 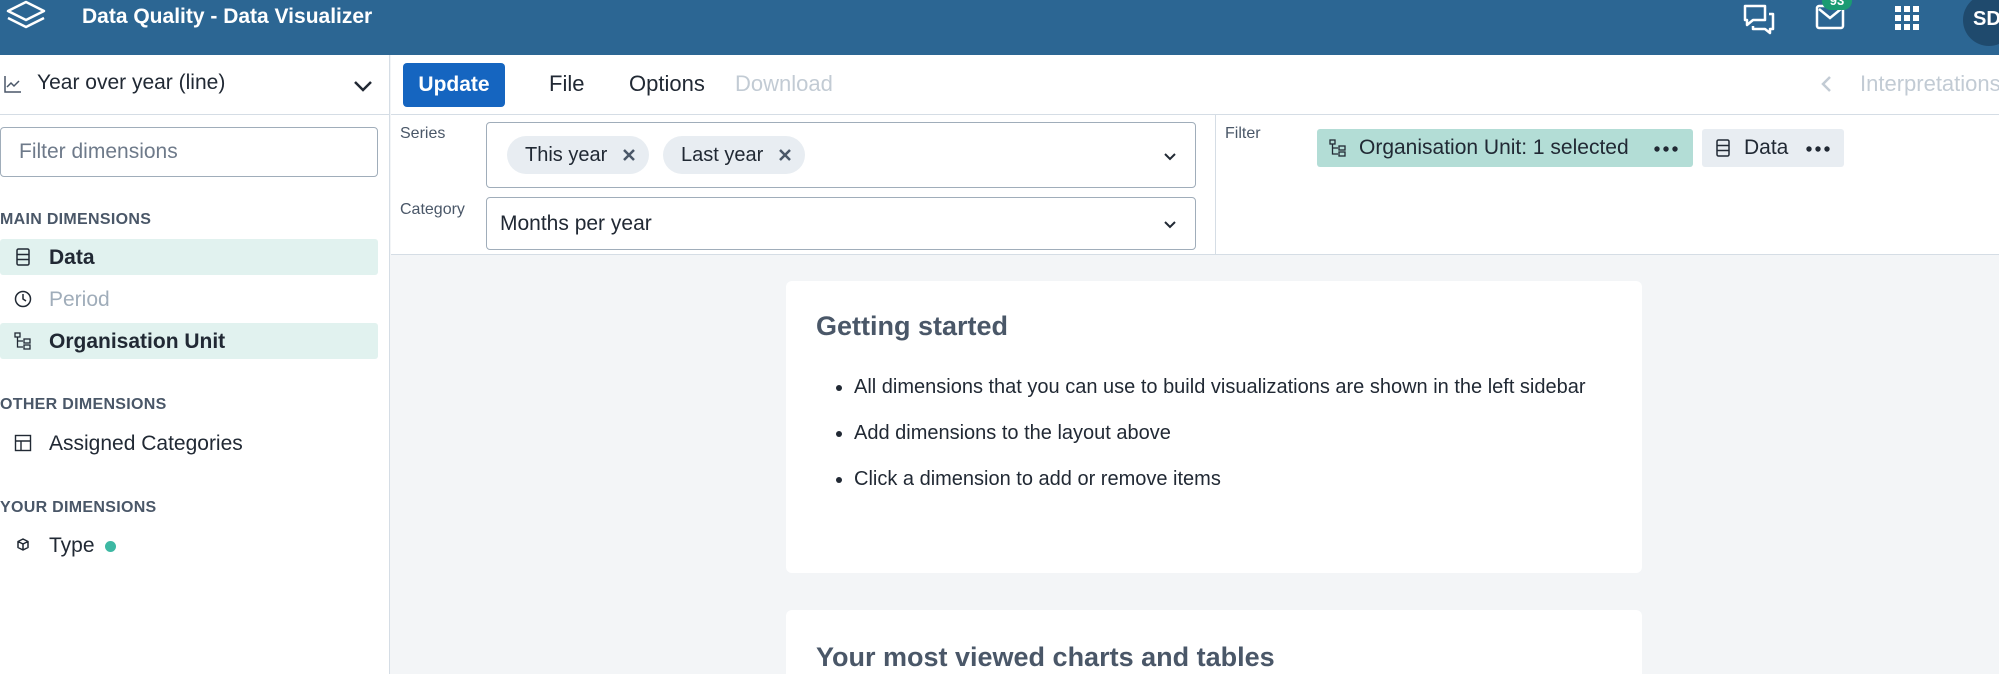 I want to click on most-viewed-card: Your most viewed charts and tables, so click(x=1214, y=642).